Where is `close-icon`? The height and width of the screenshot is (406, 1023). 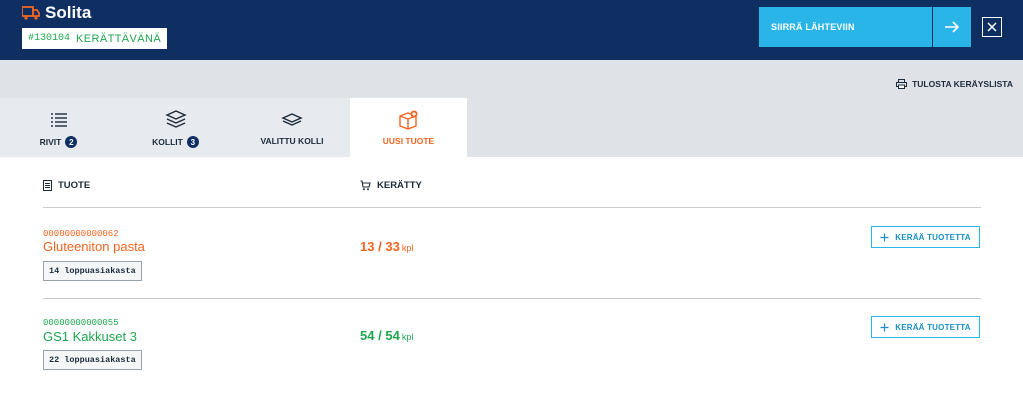 close-icon is located at coordinates (992, 27).